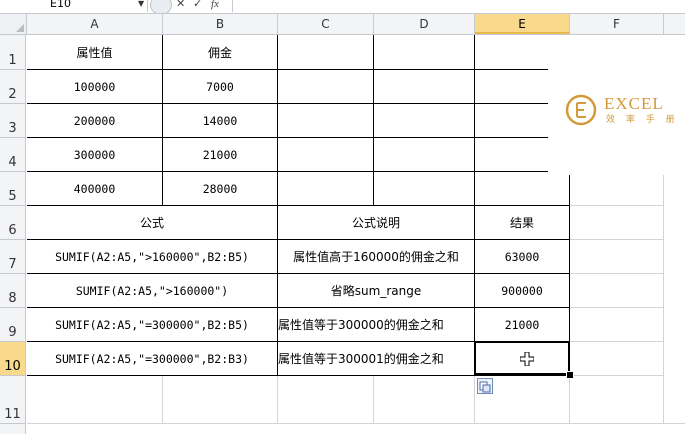 The height and width of the screenshot is (434, 685). Describe the element at coordinates (424, 52) in the screenshot. I see `cell-d1` at that location.